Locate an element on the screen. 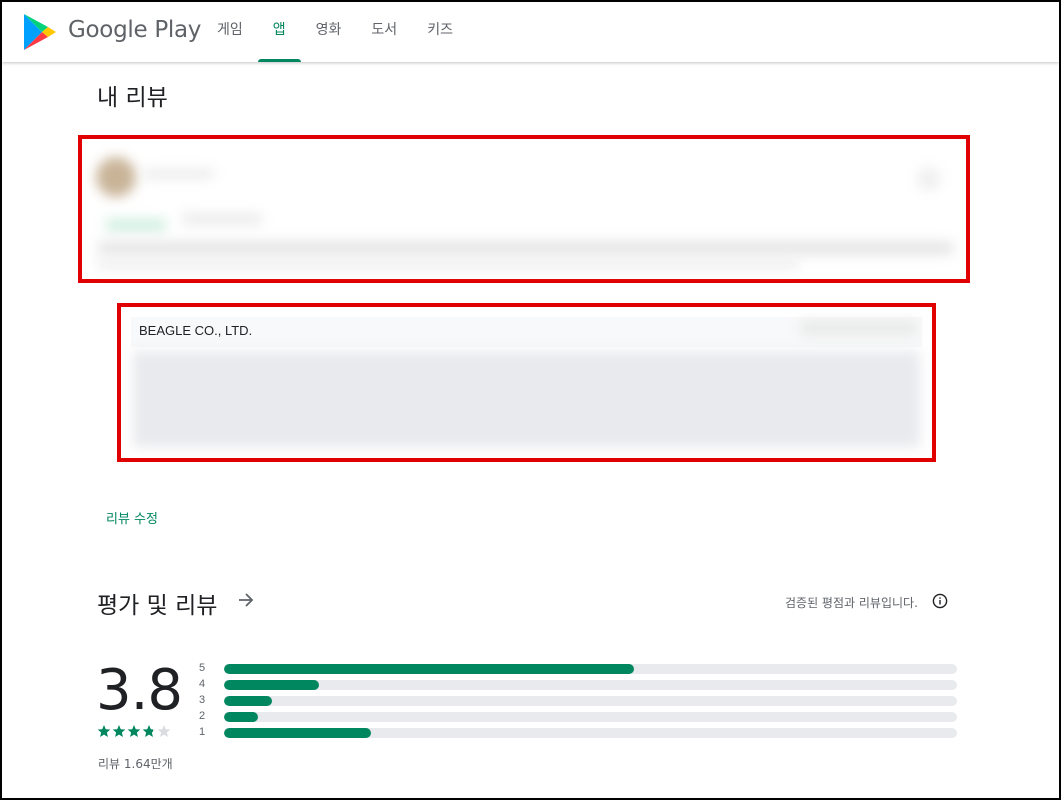 The height and width of the screenshot is (800, 1061). tab-games: 게임 is located at coordinates (230, 32).